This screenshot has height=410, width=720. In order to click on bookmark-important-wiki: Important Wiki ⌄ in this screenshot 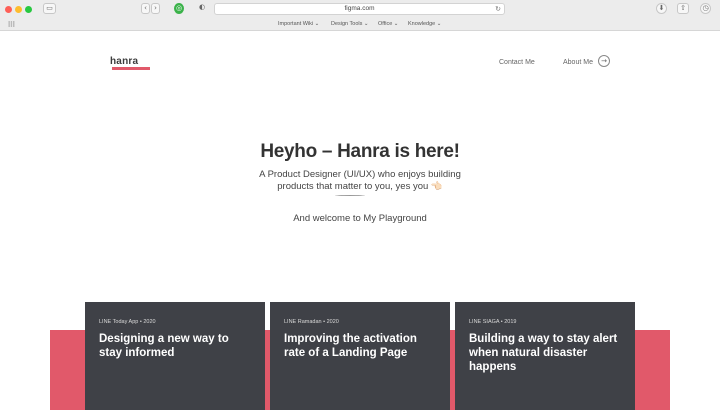, I will do `click(298, 24)`.